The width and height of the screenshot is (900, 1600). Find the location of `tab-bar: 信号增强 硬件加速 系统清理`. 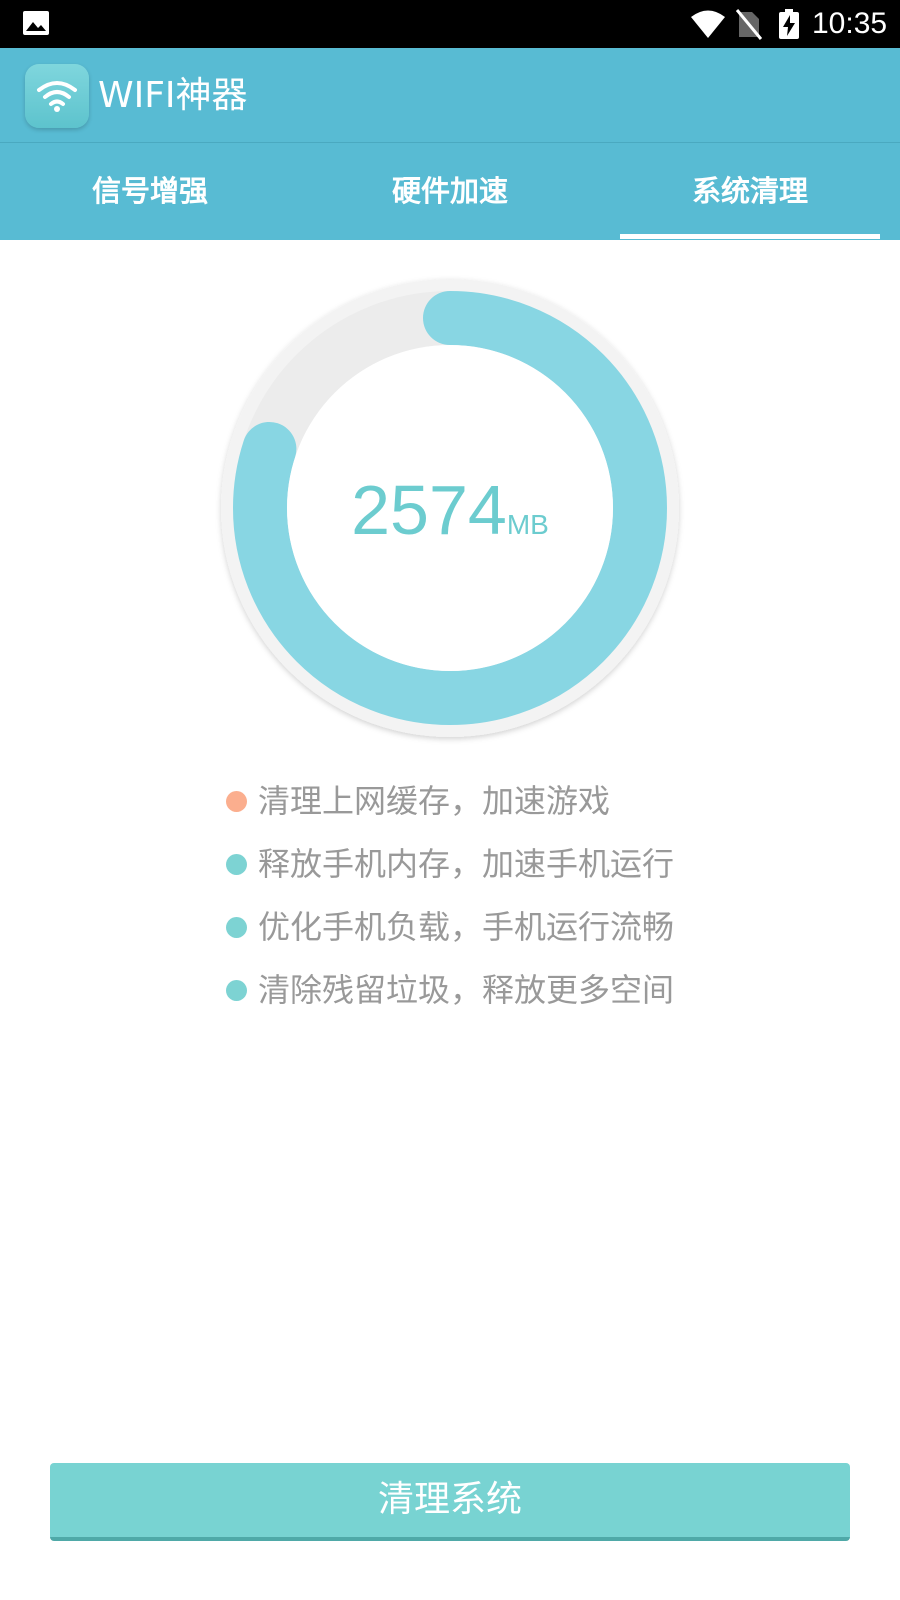

tab-bar: 信号增强 硬件加速 系统清理 is located at coordinates (450, 191).